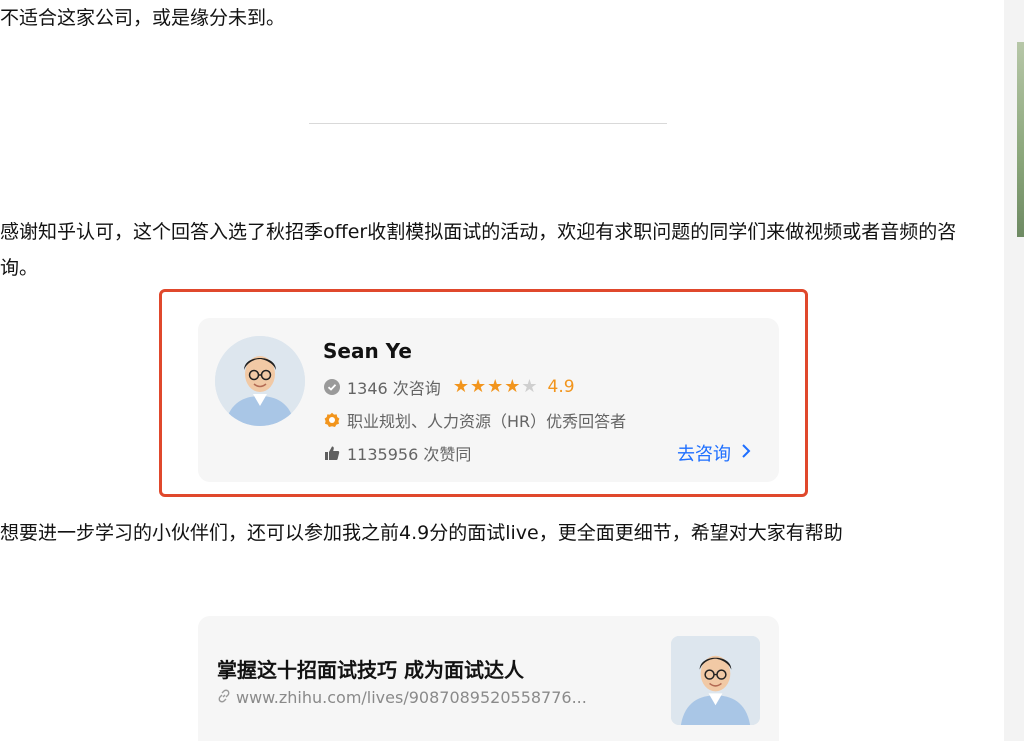 The width and height of the screenshot is (1024, 741). I want to click on link-icon, so click(224, 697).